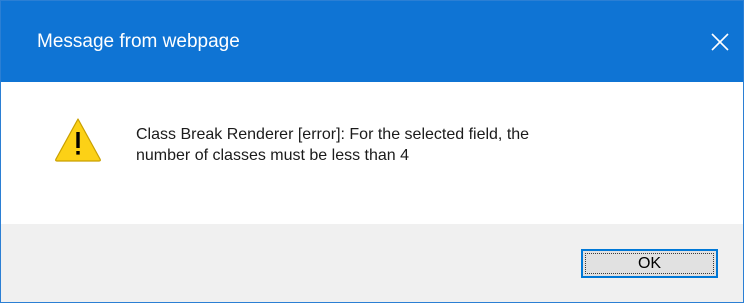 The image size is (744, 303). Describe the element at coordinates (78, 140) in the screenshot. I see `warning-icon` at that location.